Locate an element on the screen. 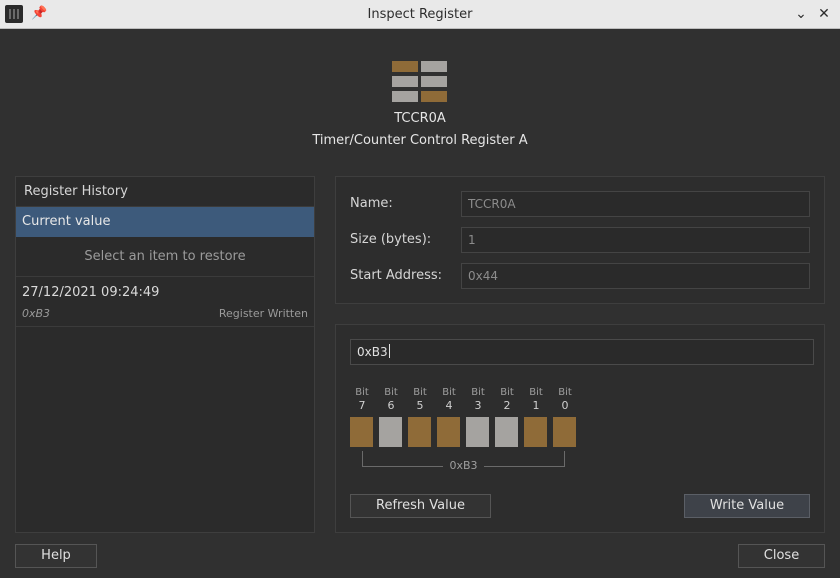 This screenshot has height=578, width=840. refresh-value-button: Refresh Value is located at coordinates (420, 506).